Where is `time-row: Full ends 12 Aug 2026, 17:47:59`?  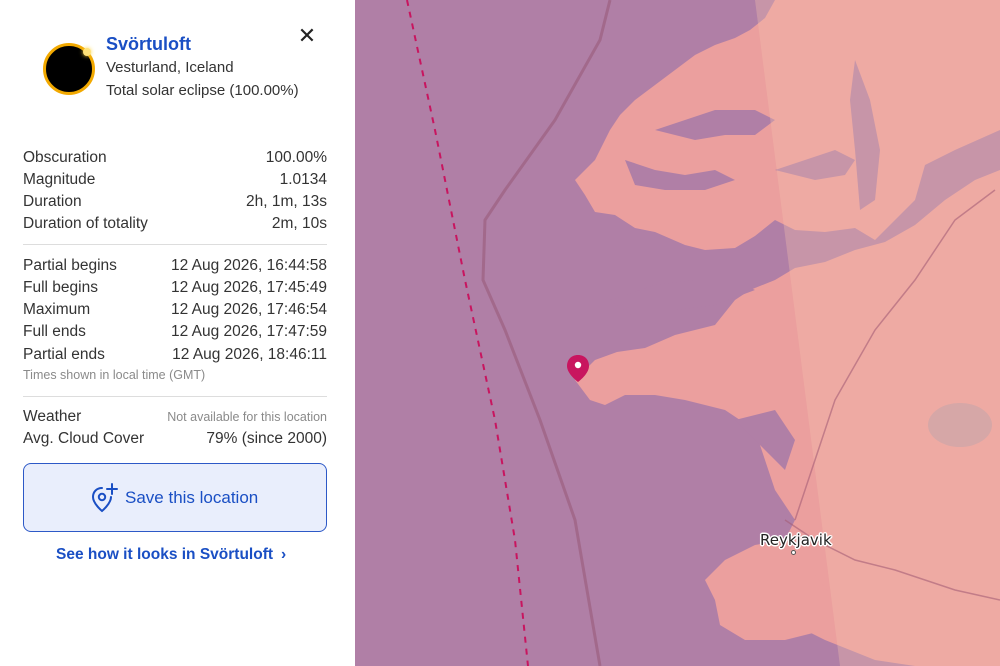 time-row: Full ends 12 Aug 2026, 17:47:59 is located at coordinates (175, 333).